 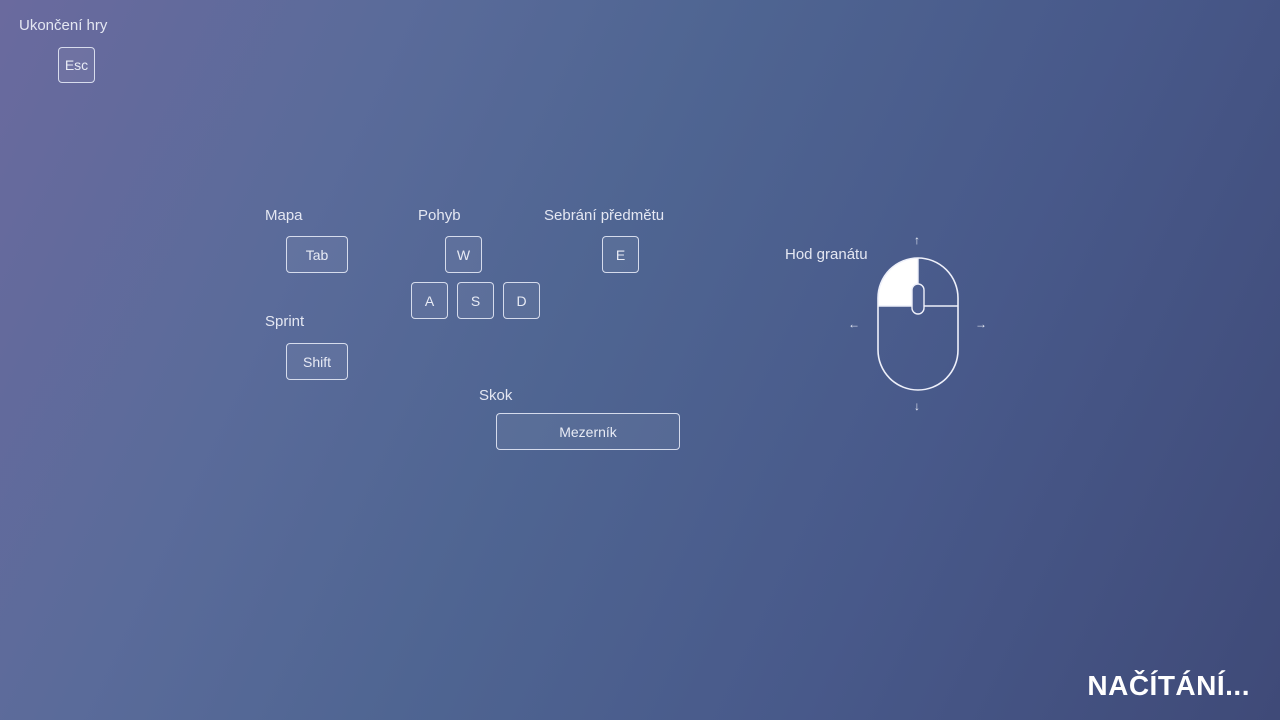 What do you see at coordinates (521, 300) in the screenshot?
I see `d-key: D` at bounding box center [521, 300].